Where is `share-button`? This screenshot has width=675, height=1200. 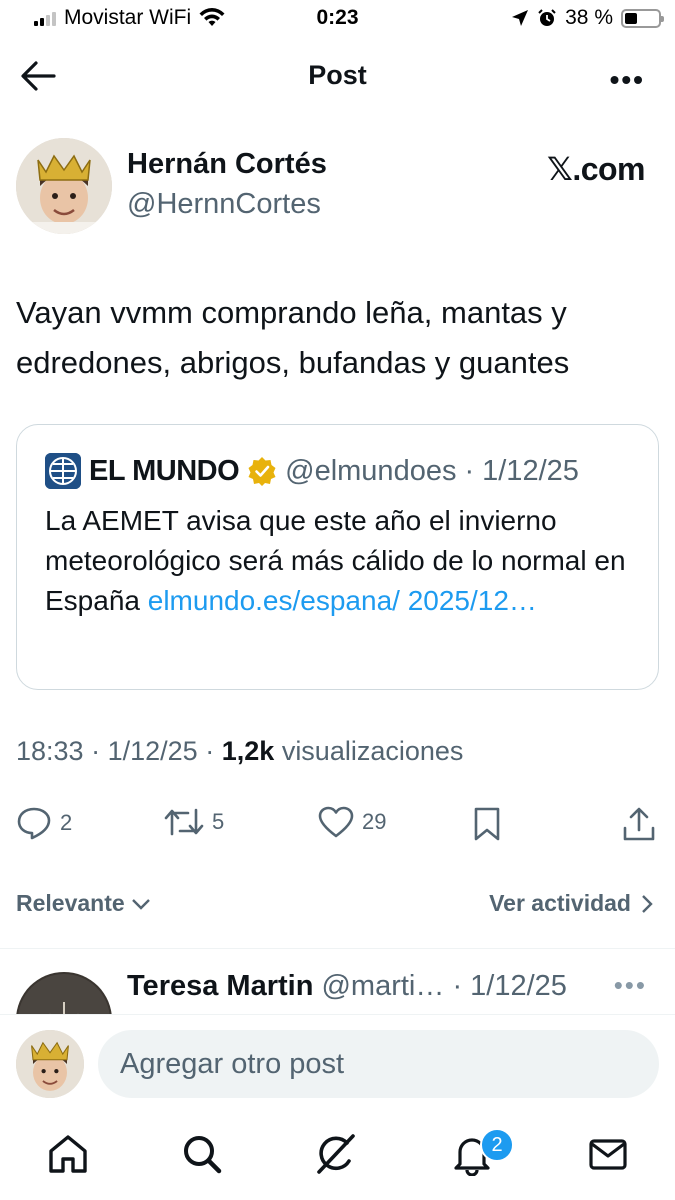
share-button is located at coordinates (639, 824).